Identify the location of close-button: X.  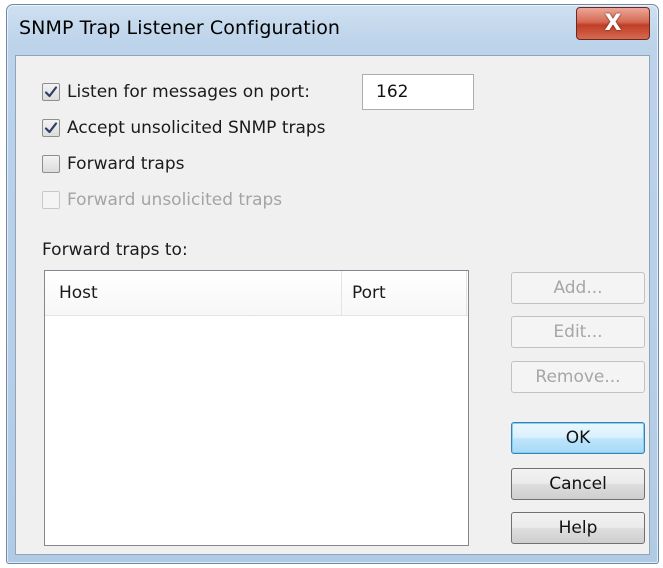
(613, 23).